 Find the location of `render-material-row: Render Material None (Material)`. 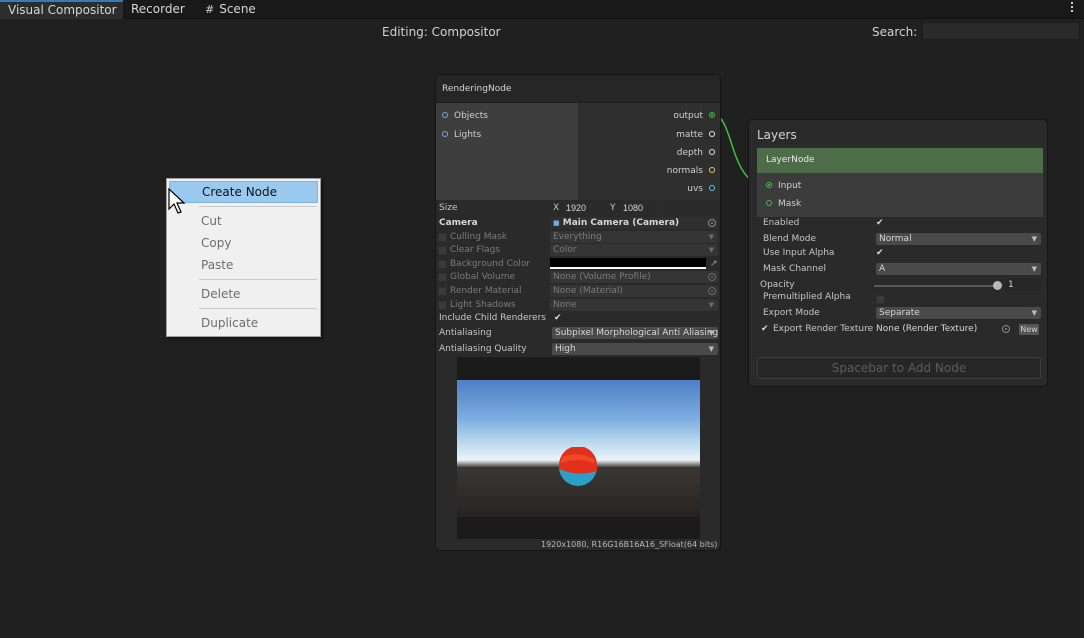

render-material-row: Render Material None (Material) is located at coordinates (578, 291).